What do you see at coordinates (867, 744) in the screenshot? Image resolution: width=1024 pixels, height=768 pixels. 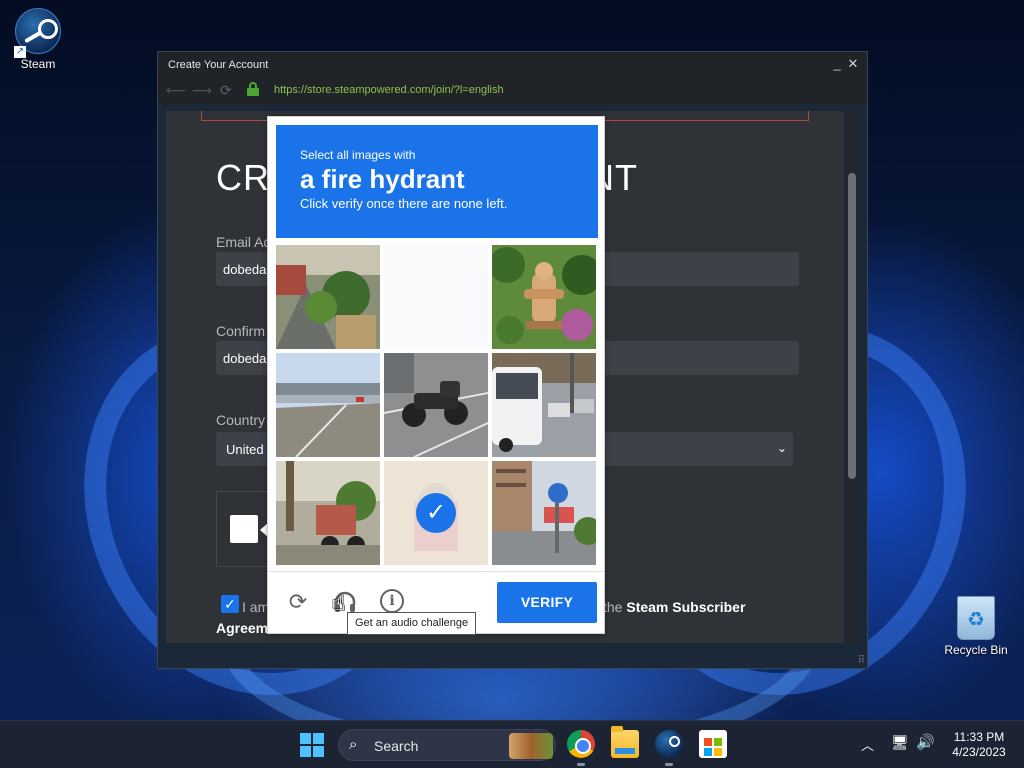 I see `chevron-up-icon: ︿` at bounding box center [867, 744].